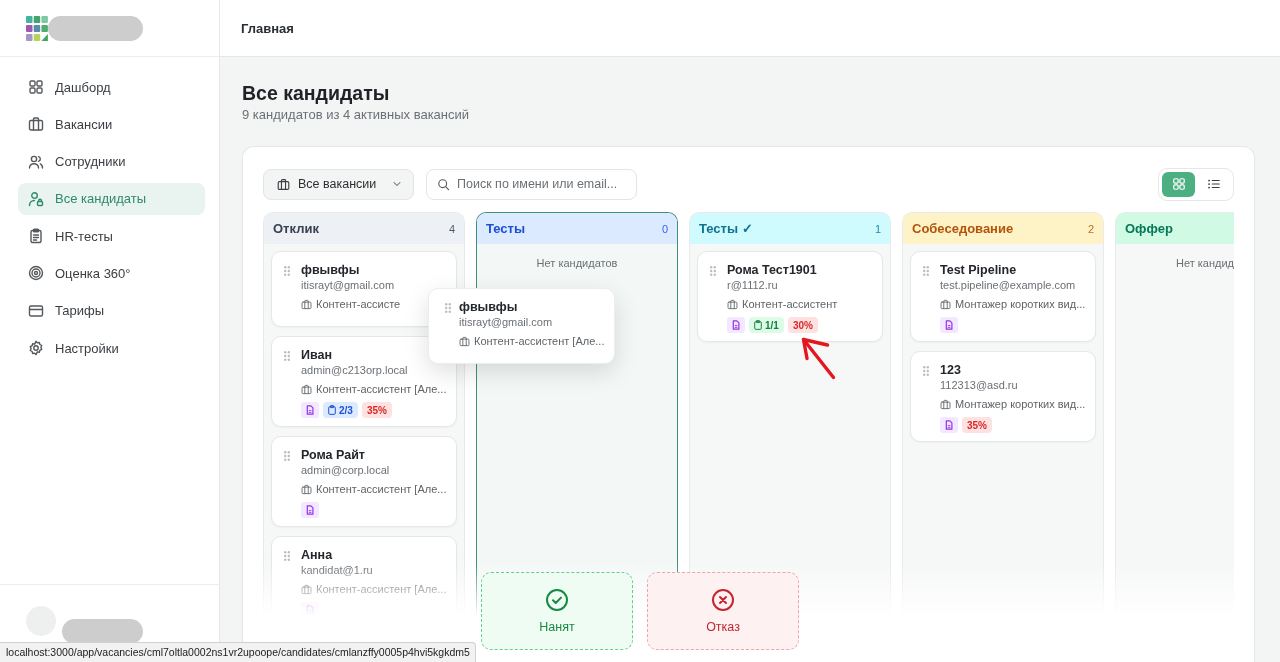 The width and height of the screenshot is (1280, 662). I want to click on vacancy-name: Контент-ассистент, so click(790, 304).